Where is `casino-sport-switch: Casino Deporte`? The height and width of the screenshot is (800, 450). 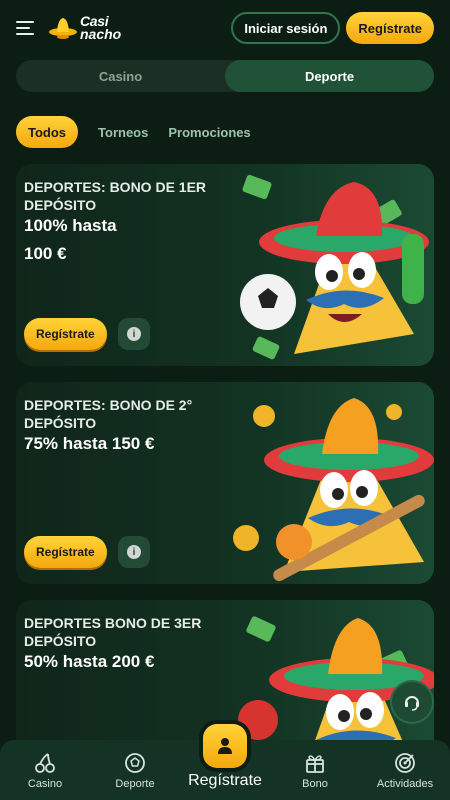 casino-sport-switch: Casino Deporte is located at coordinates (225, 76).